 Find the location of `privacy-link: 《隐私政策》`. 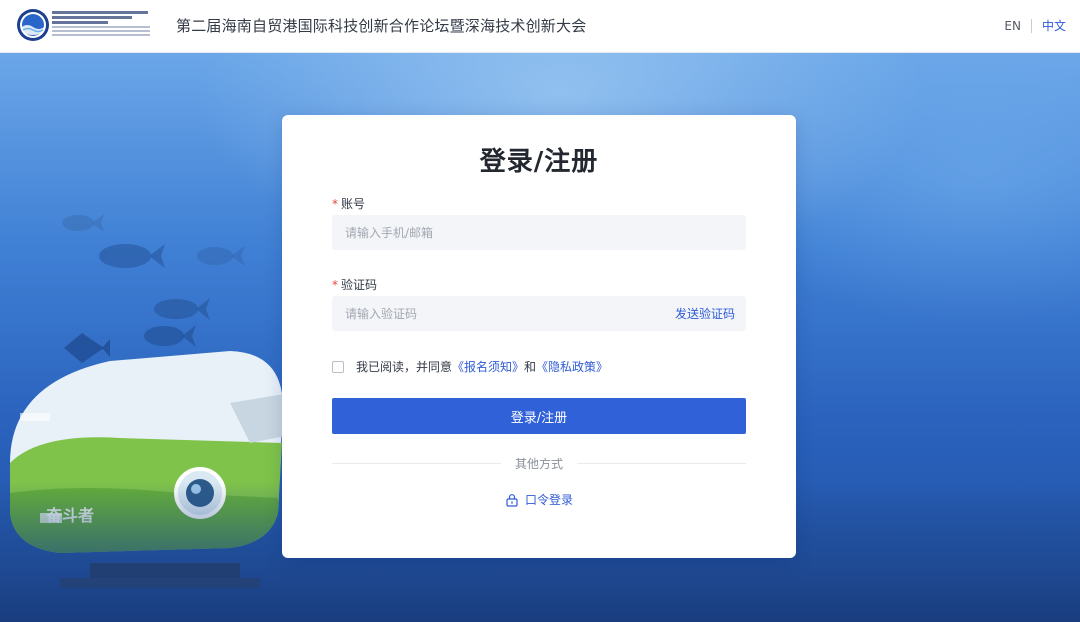

privacy-link: 《隐私政策》 is located at coordinates (572, 366).